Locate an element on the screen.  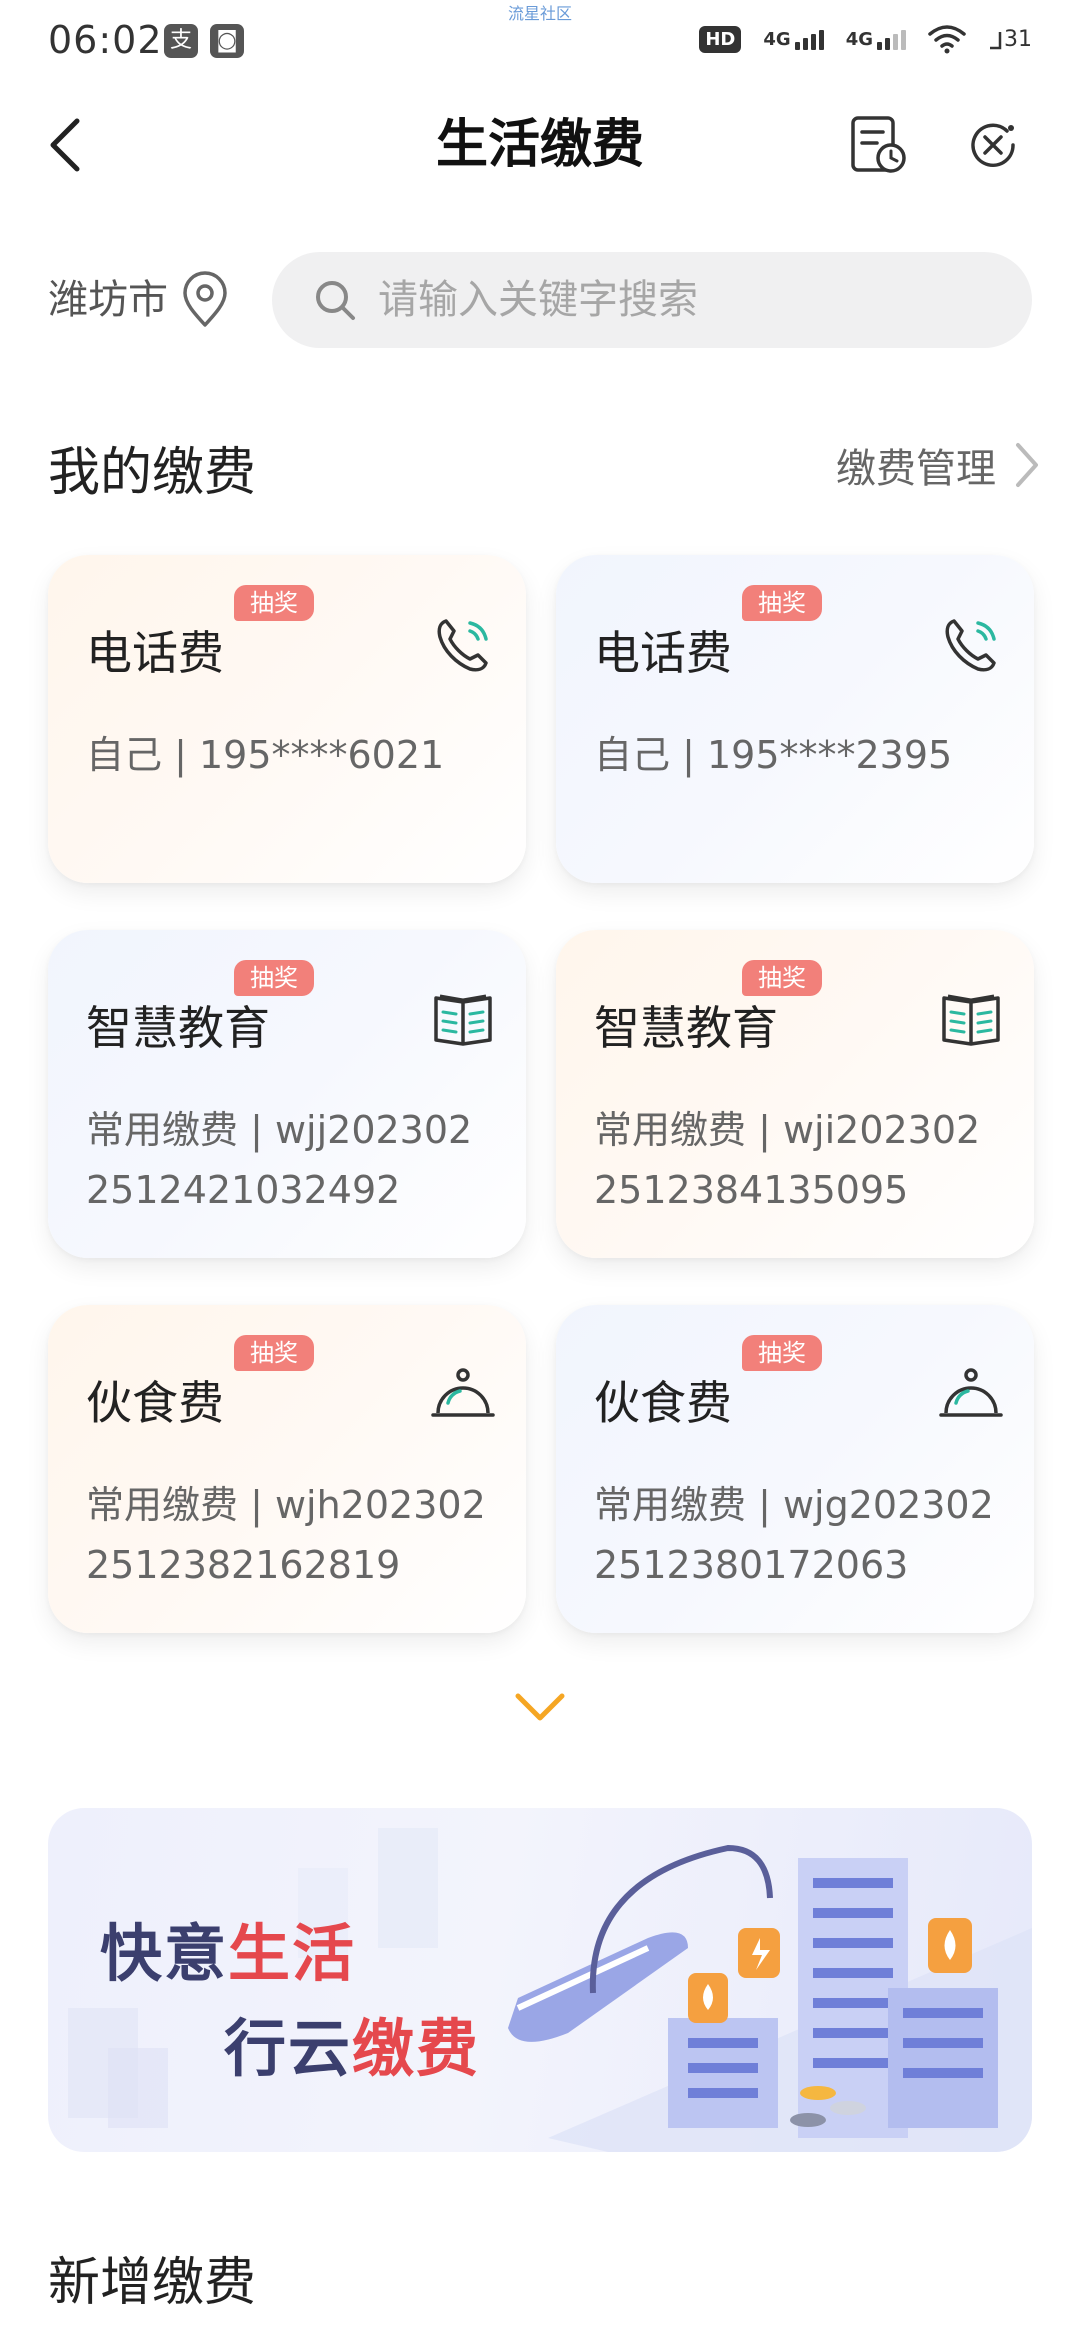
payment-management-link: 缴费管理 is located at coordinates (938, 465).